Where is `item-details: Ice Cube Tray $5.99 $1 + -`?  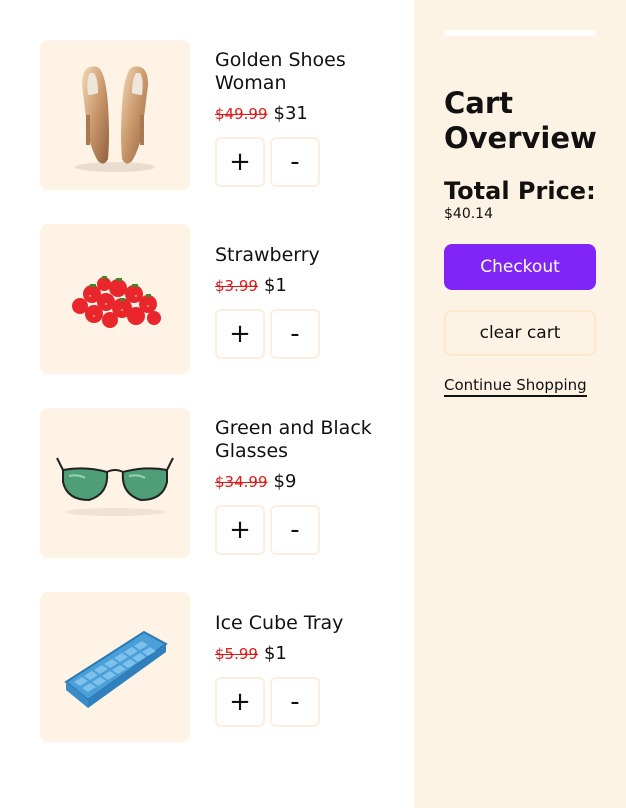 item-details: Ice Cube Tray $5.99 $1 + - is located at coordinates (307, 669).